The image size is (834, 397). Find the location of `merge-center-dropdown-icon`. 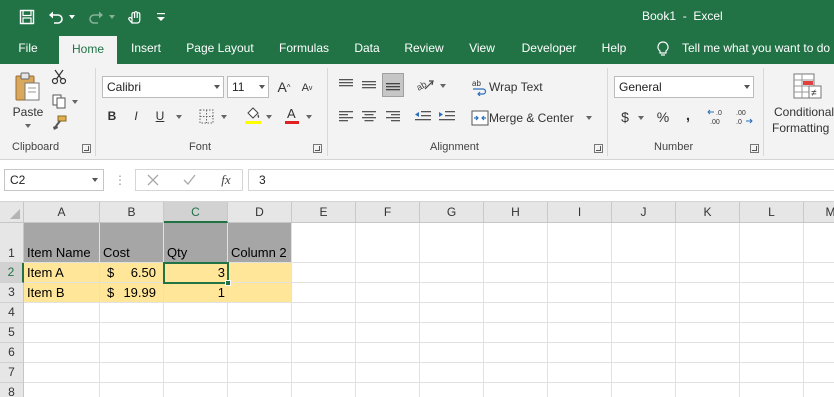

merge-center-dropdown-icon is located at coordinates (589, 118).